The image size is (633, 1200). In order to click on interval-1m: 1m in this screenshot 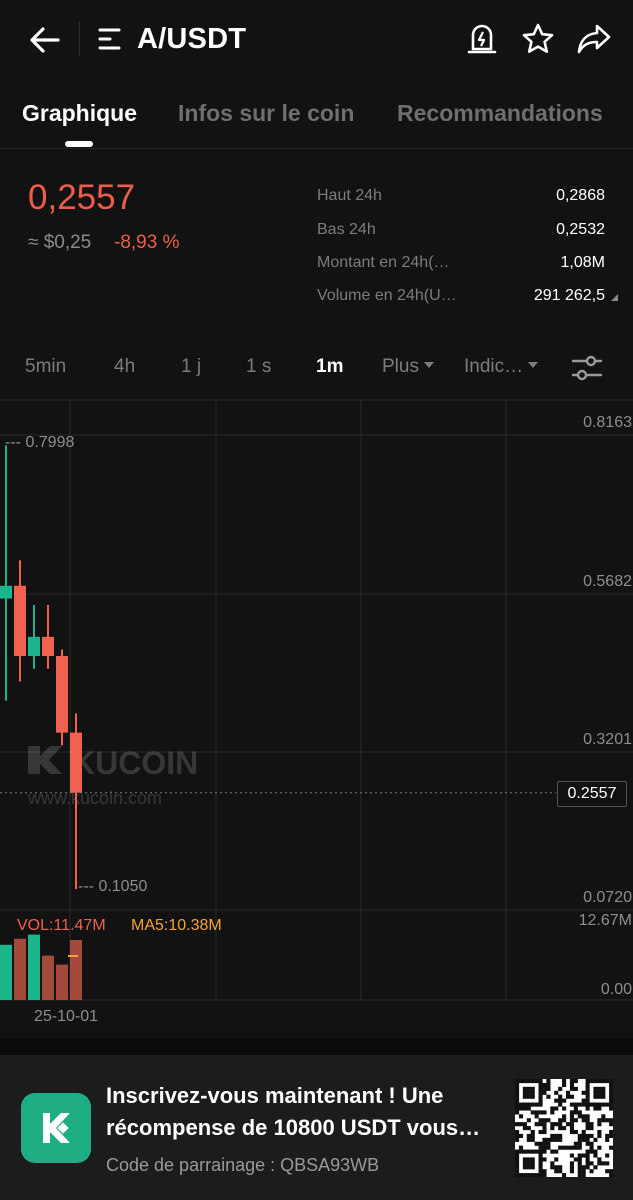, I will do `click(329, 367)`.